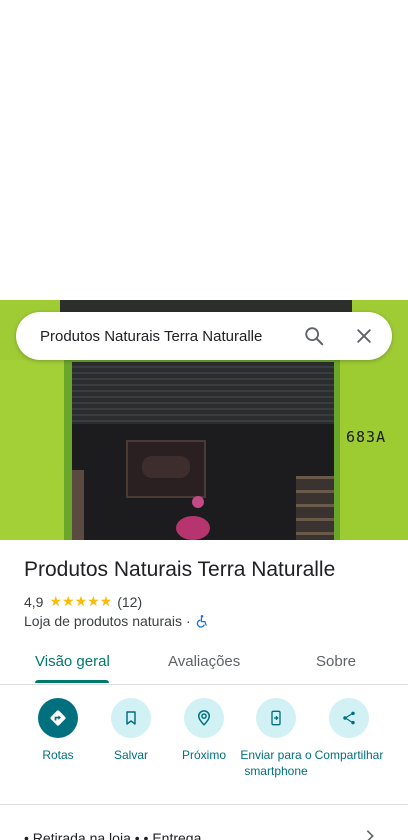  I want to click on place-category: Loja de produtos naturais, so click(103, 621).